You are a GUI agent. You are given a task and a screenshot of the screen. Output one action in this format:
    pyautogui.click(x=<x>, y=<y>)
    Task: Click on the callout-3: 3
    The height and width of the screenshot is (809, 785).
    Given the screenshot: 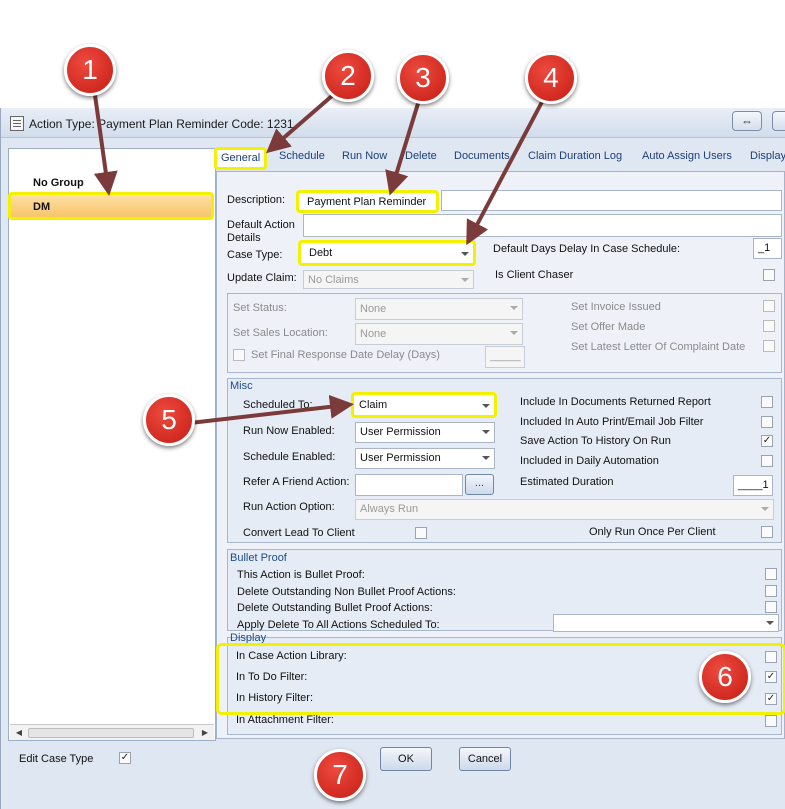 What is the action you would take?
    pyautogui.click(x=423, y=78)
    